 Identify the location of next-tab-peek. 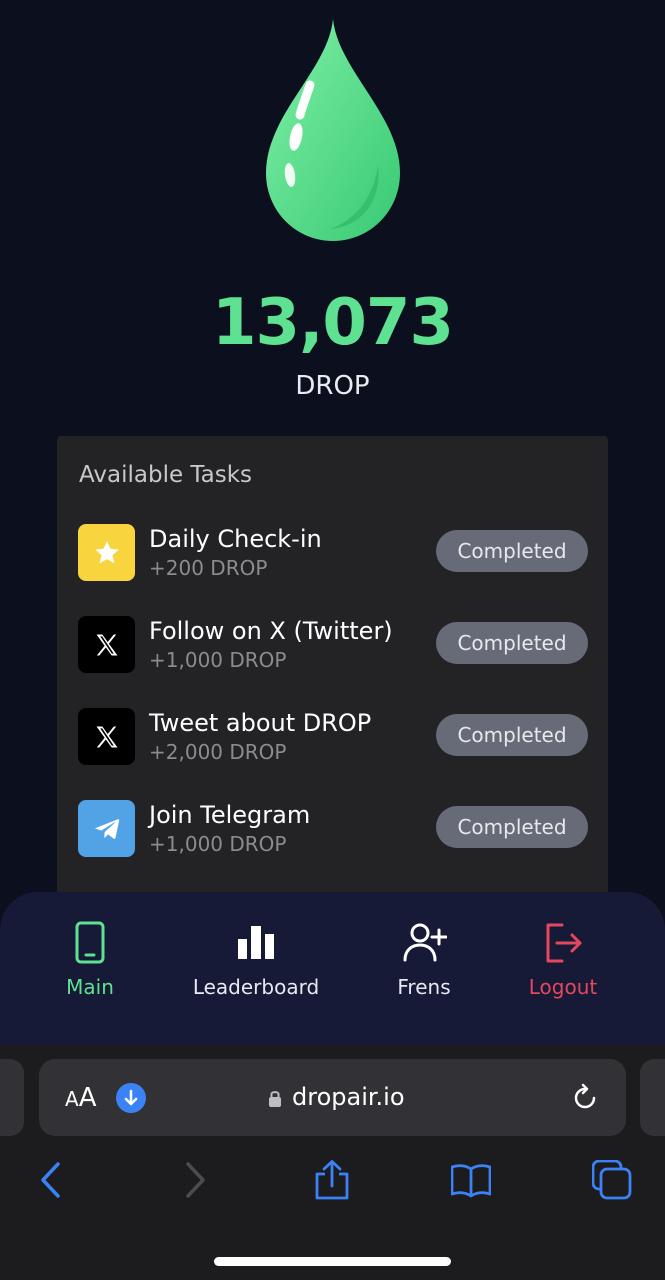
(652, 1097).